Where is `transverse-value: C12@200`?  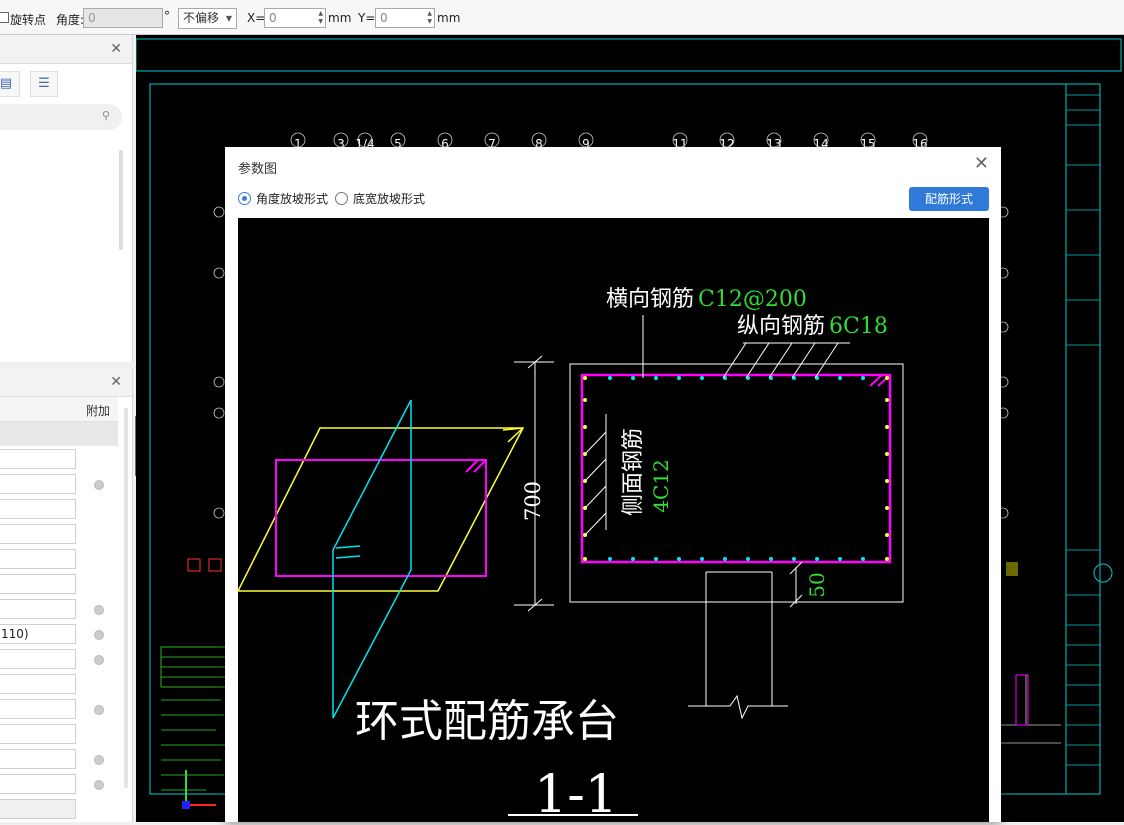
transverse-value: C12@200 is located at coordinates (752, 299).